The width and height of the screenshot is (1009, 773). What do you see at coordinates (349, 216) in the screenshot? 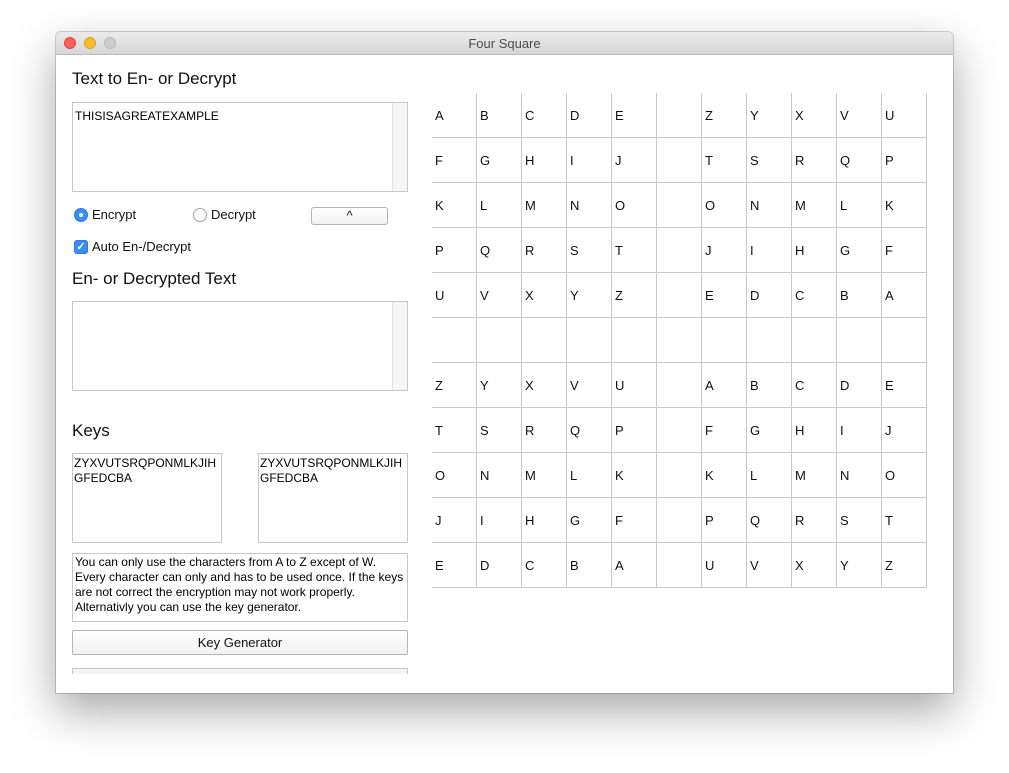
I see `swap-text-button: ^` at bounding box center [349, 216].